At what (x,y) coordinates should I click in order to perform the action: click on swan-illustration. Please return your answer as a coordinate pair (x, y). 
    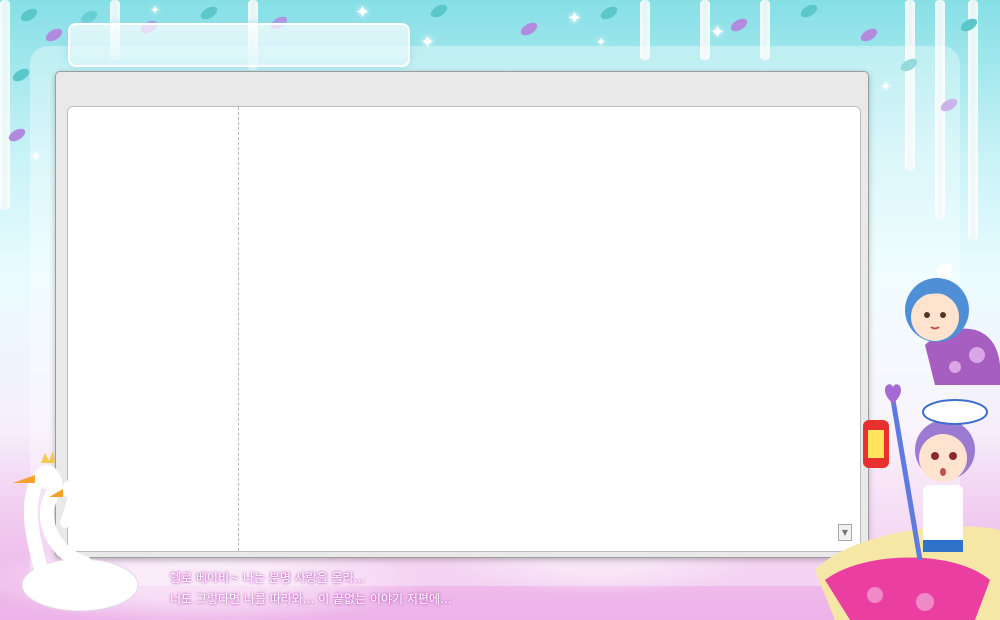
    Looking at the image, I should click on (76, 531).